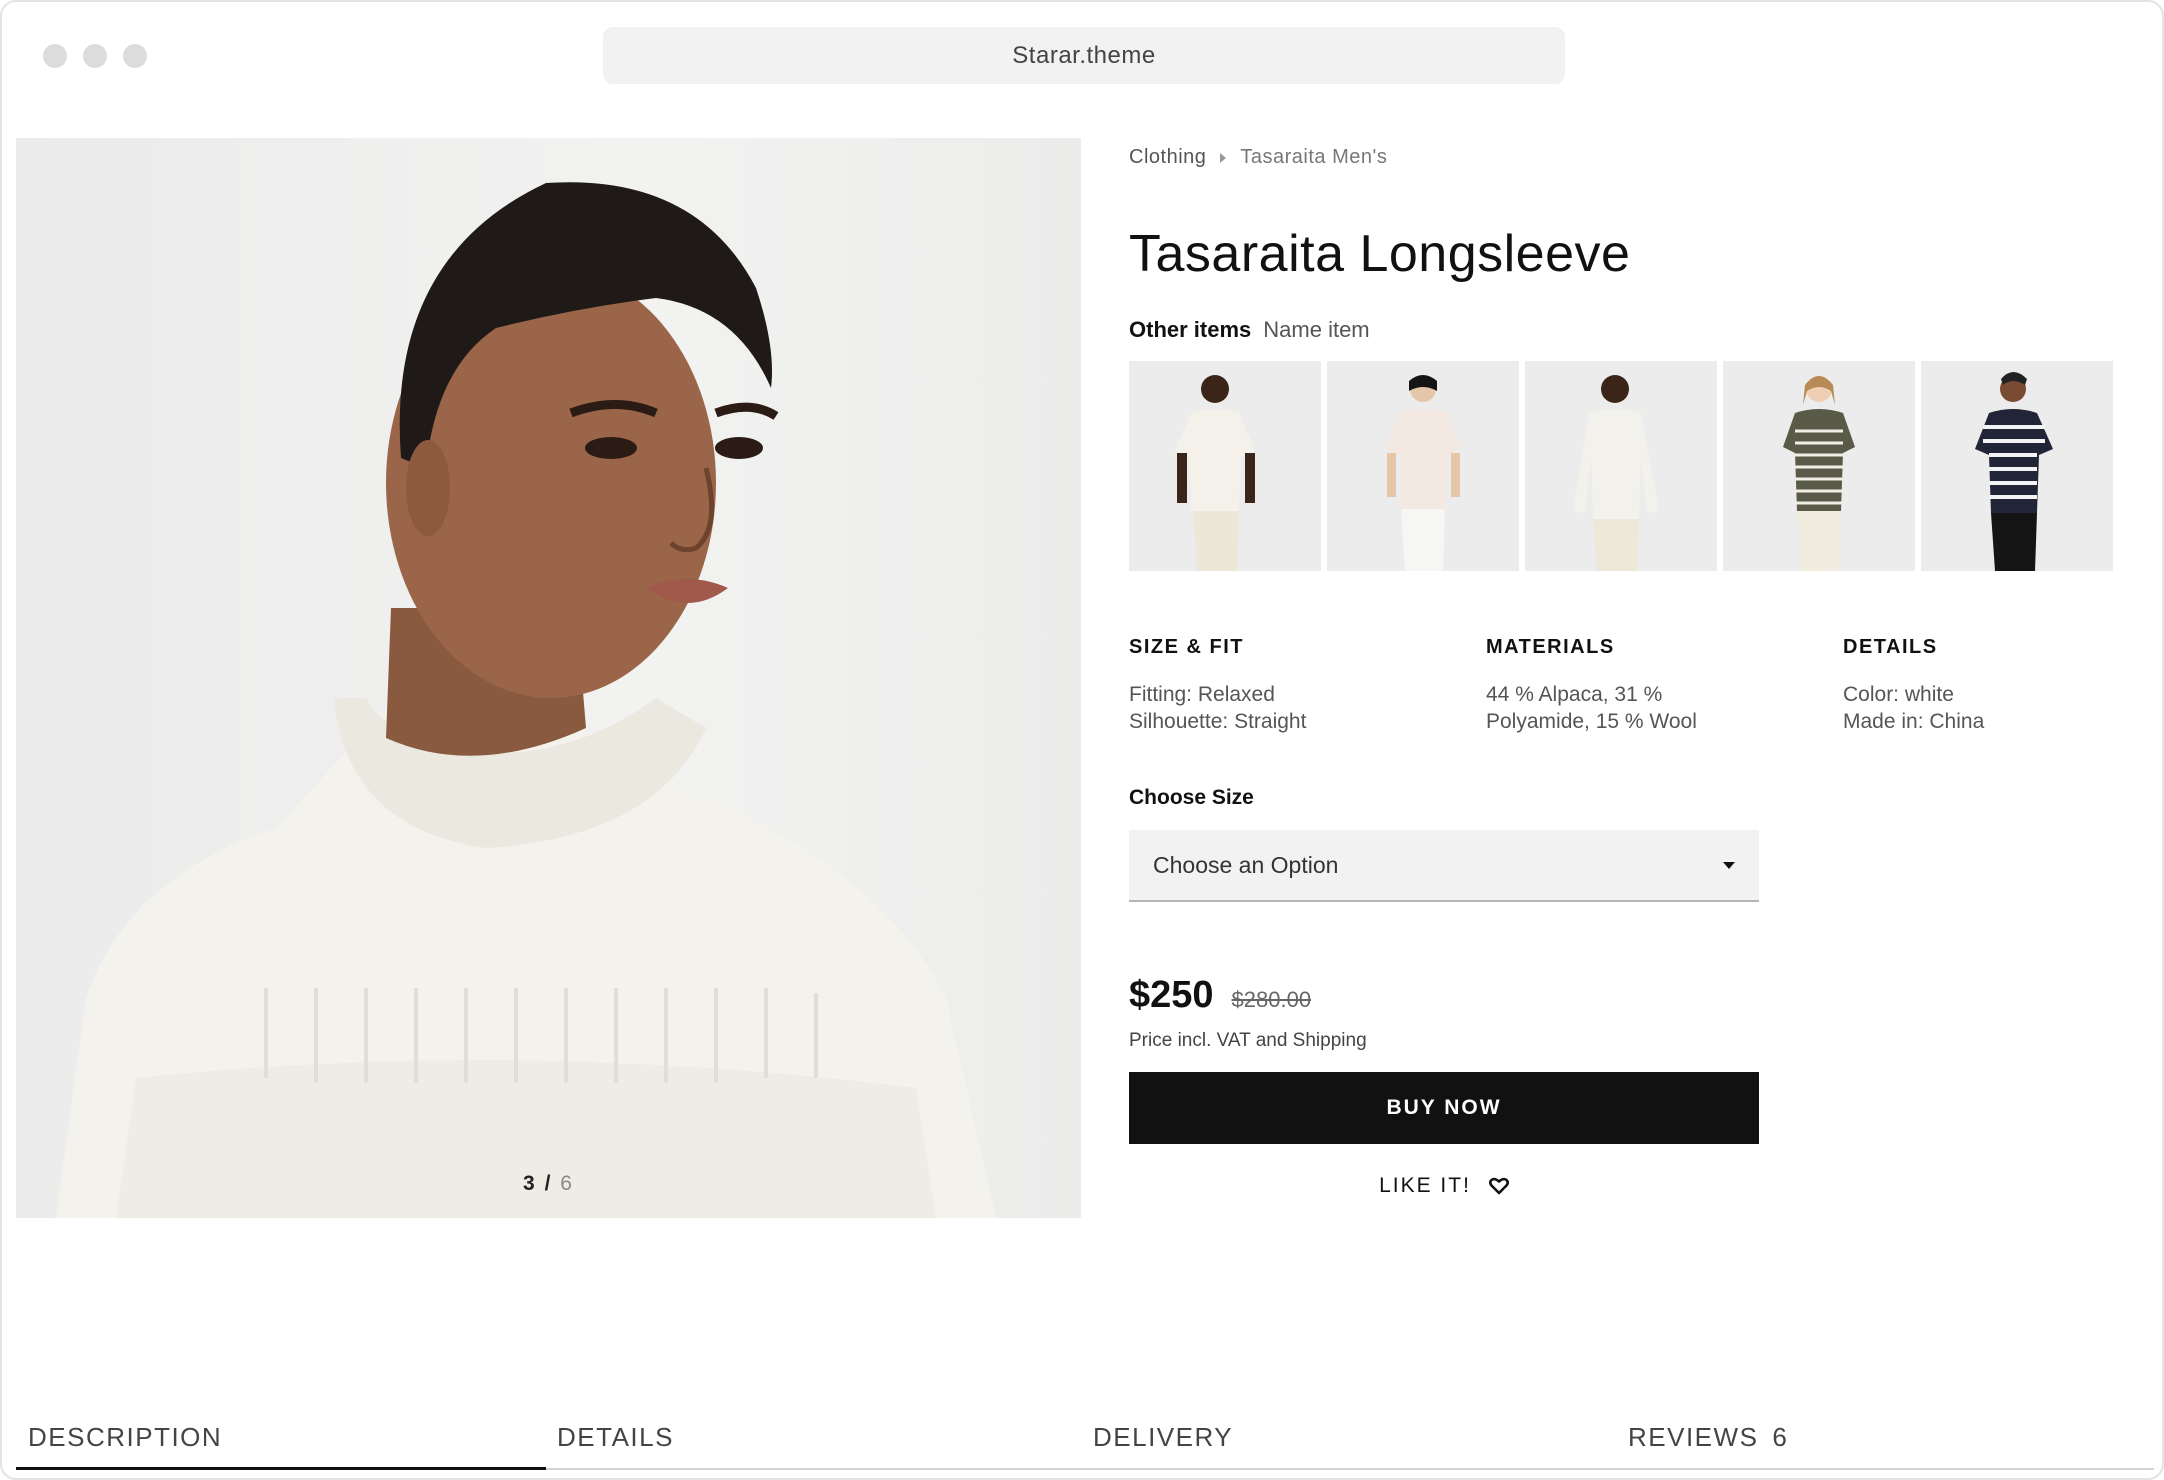  Describe the element at coordinates (55, 56) in the screenshot. I see `window-close-dot` at that location.